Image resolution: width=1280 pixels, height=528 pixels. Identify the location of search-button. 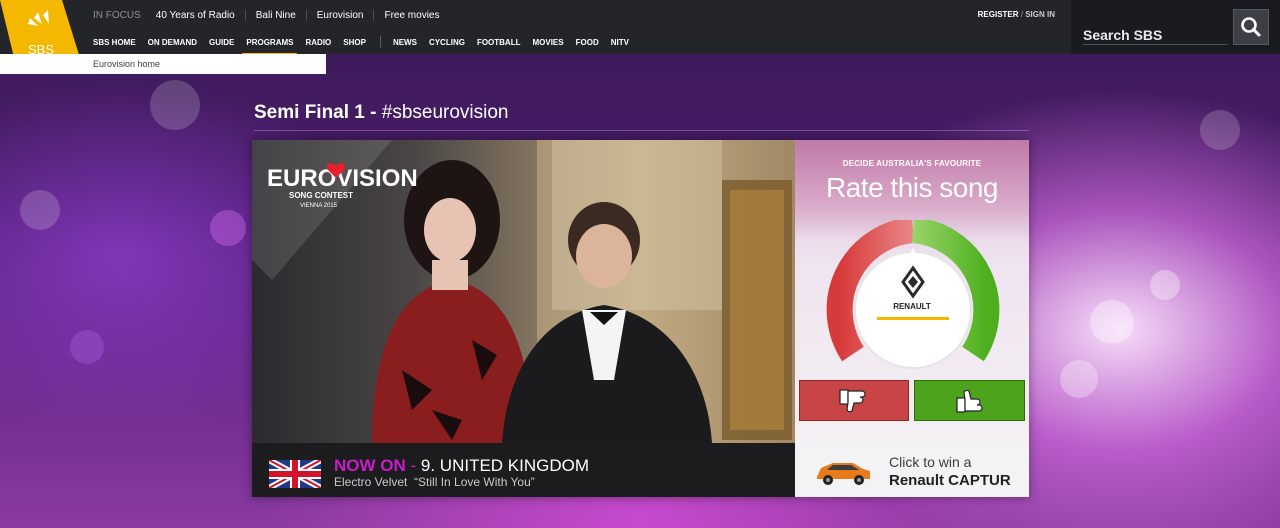
(1251, 27).